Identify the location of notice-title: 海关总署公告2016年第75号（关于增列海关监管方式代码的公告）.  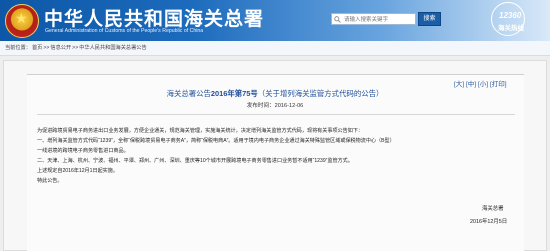
(275, 93).